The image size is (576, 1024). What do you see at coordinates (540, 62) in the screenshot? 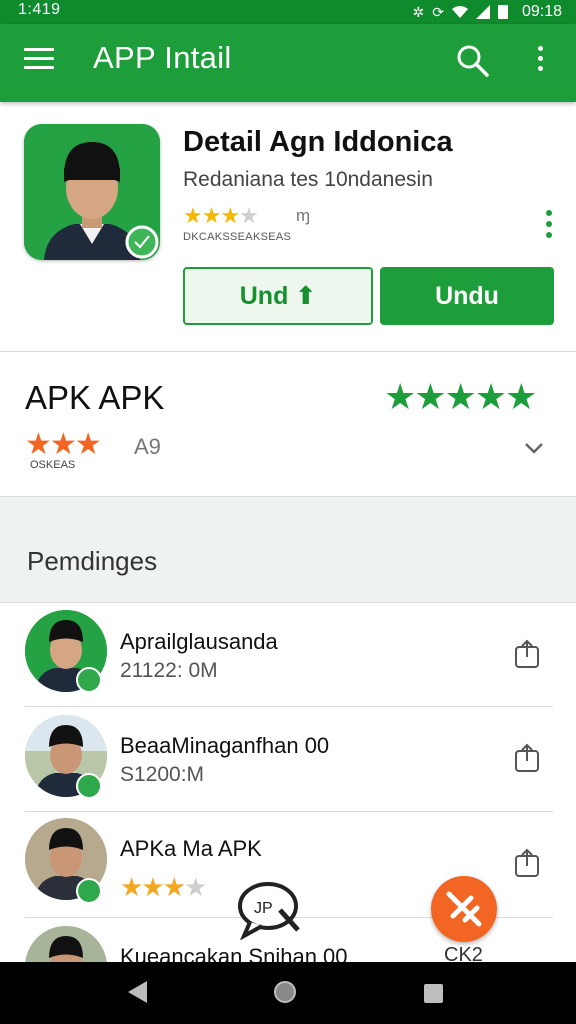
I see `more-vert-icon` at bounding box center [540, 62].